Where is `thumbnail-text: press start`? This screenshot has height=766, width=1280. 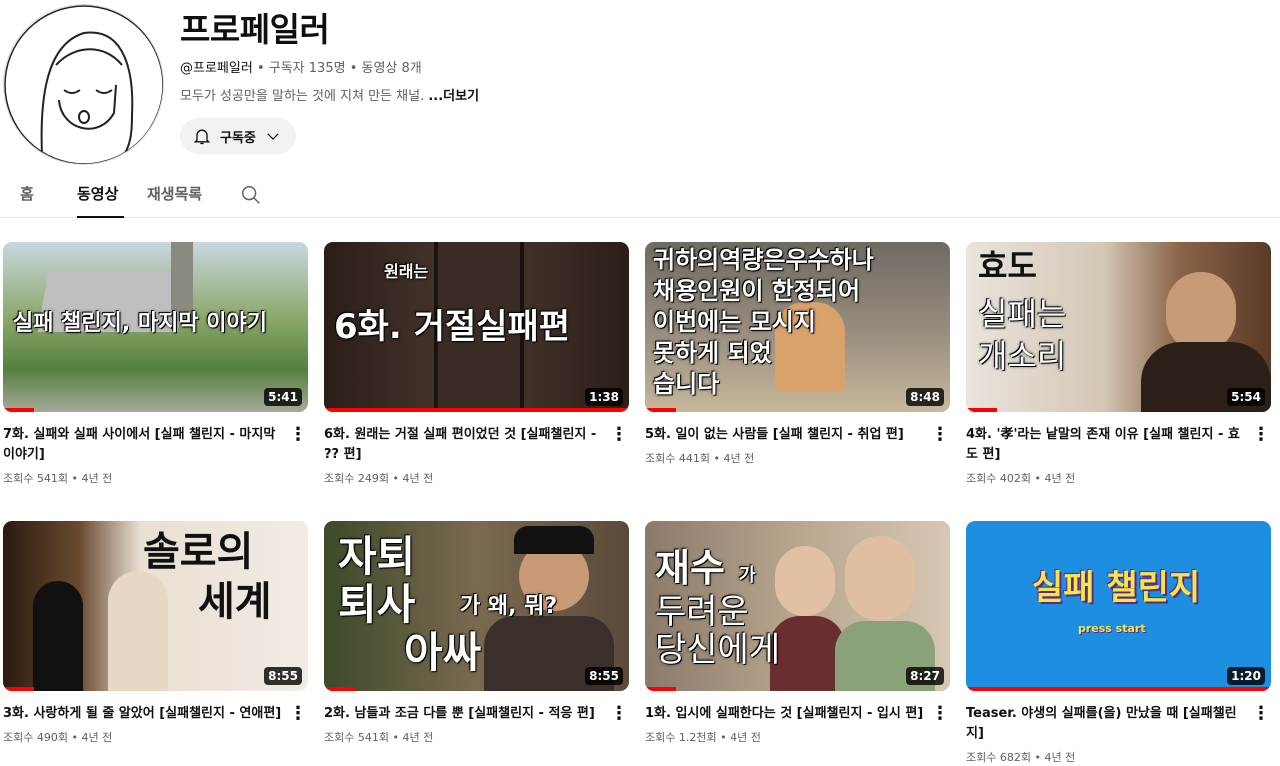 thumbnail-text: press start is located at coordinates (1112, 628).